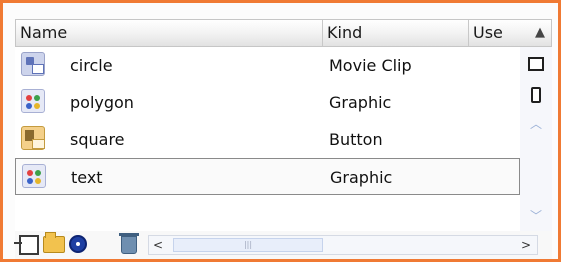  Describe the element at coordinates (54, 242) in the screenshot. I see `new-folder-icon` at that location.